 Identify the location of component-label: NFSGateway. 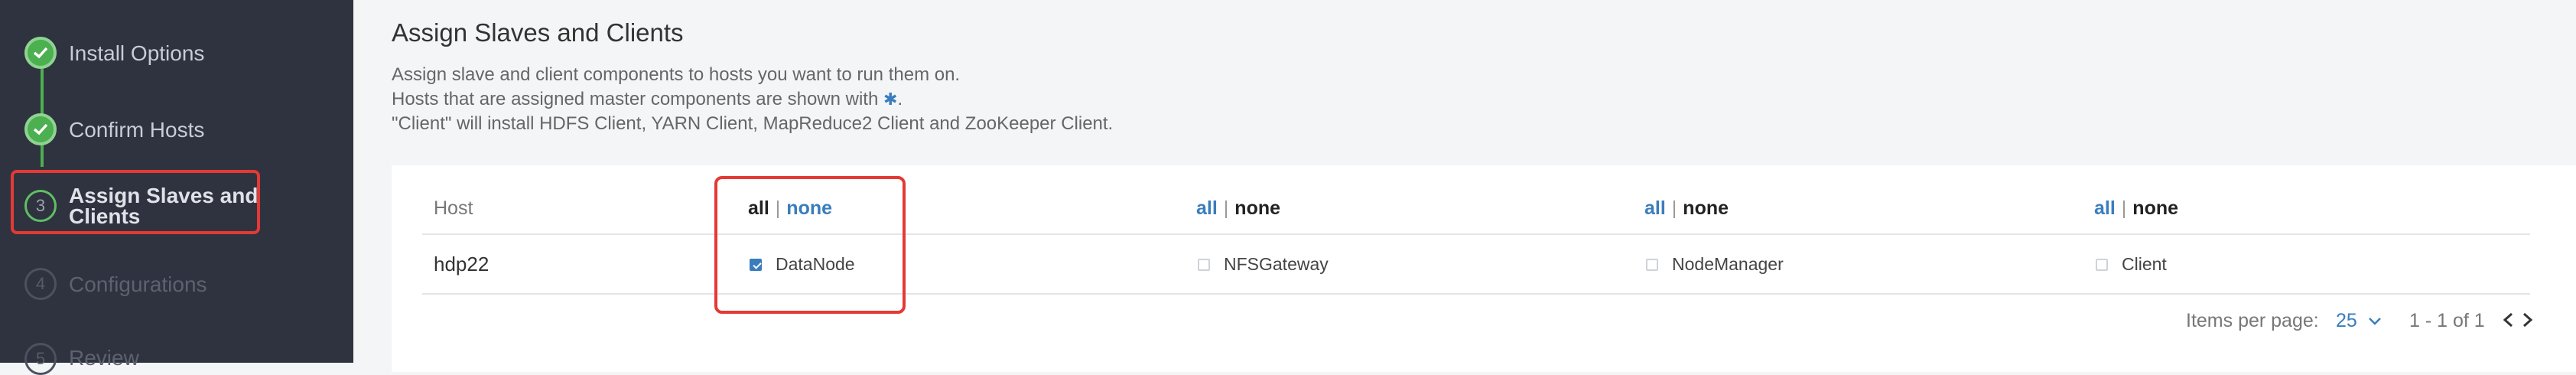
(1276, 264).